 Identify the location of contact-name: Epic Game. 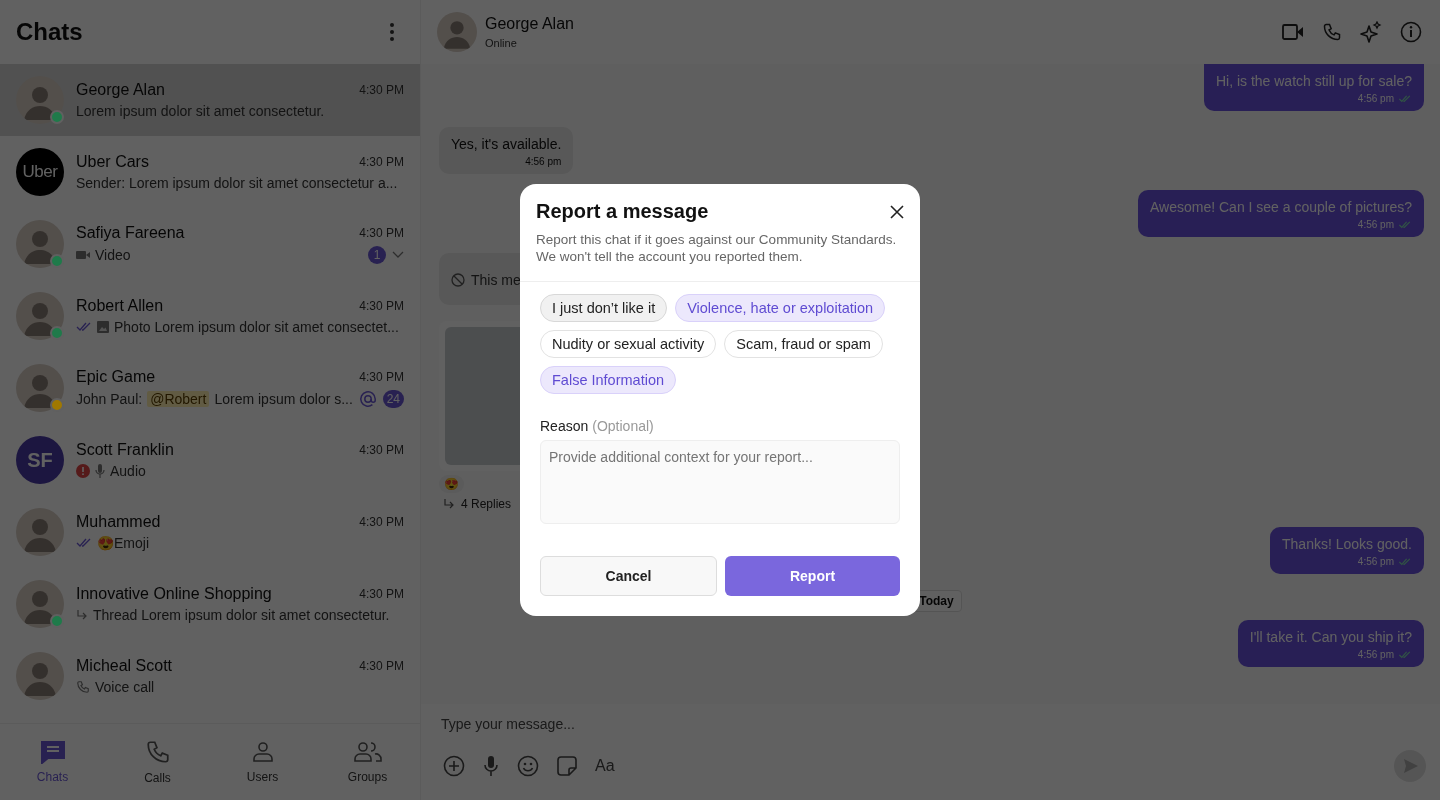
(116, 377).